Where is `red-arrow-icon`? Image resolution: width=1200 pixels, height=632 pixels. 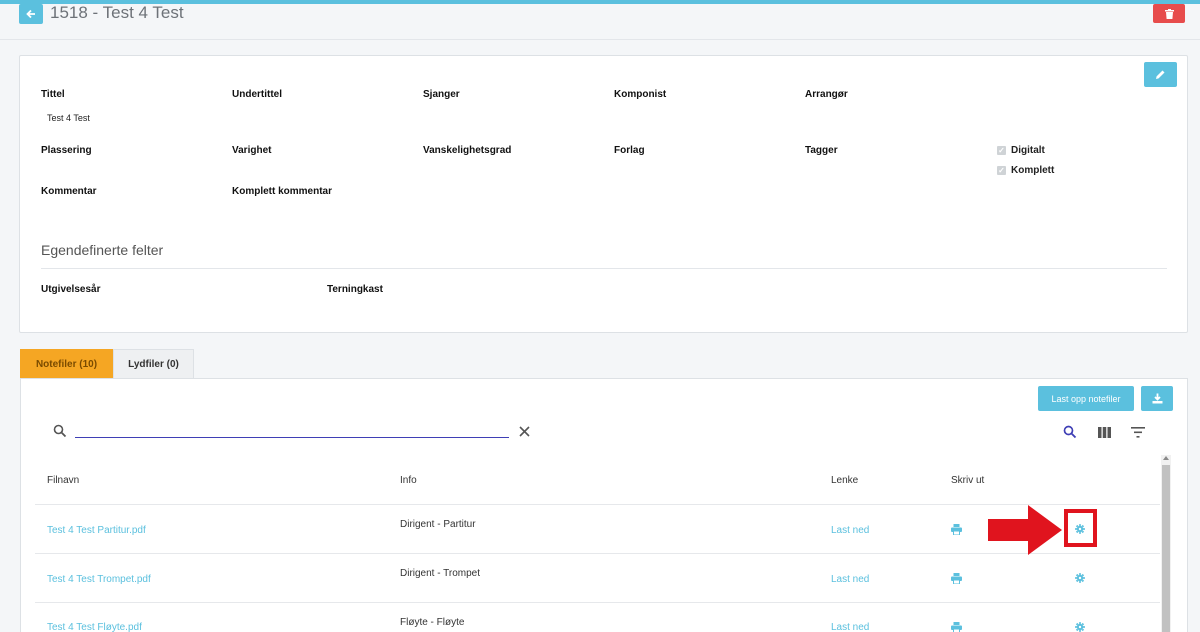 red-arrow-icon is located at coordinates (1025, 530).